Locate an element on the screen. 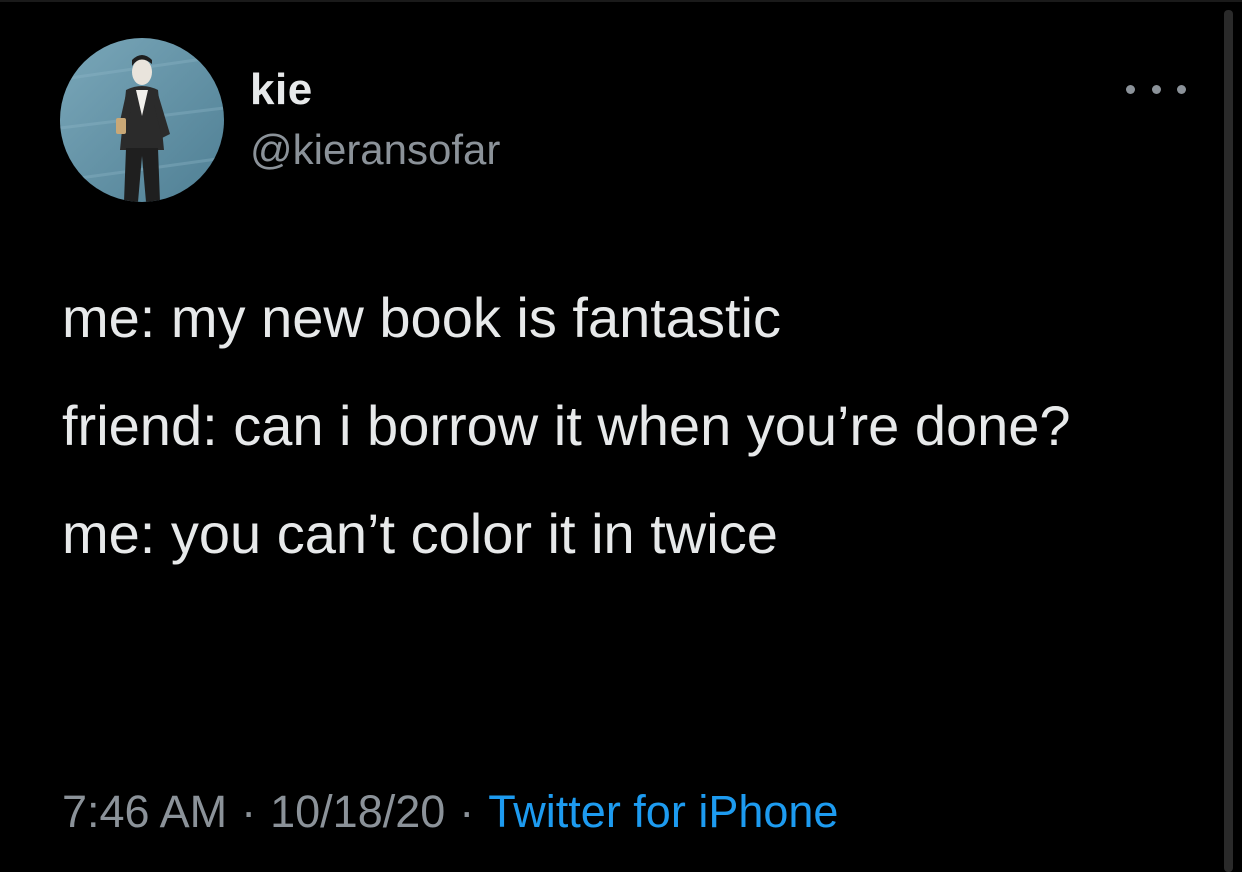  tweet-metadata: 7:46 AM · 10/18/20 · Twitter for iPhone is located at coordinates (450, 812).